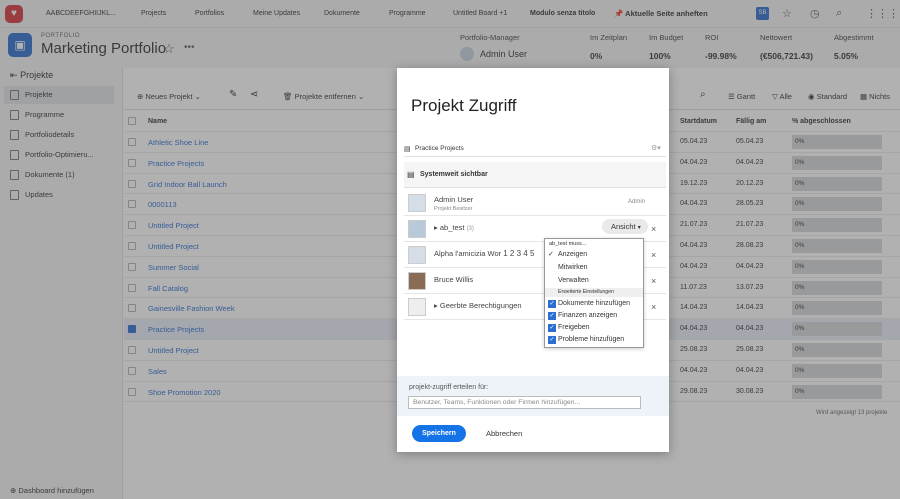  What do you see at coordinates (535, 203) in the screenshot?
I see `user-row: Admin User Projekt Besitzer Admin` at bounding box center [535, 203].